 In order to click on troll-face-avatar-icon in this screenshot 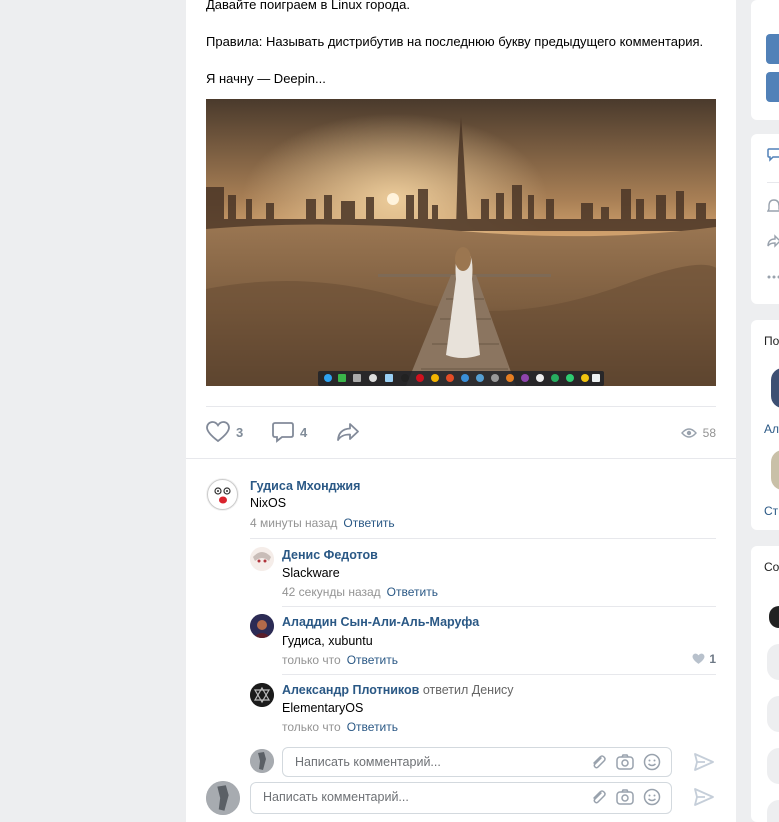, I will do `click(222, 494)`.